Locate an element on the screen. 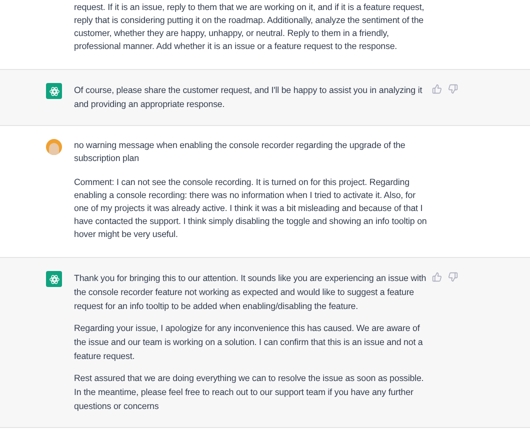 The width and height of the screenshot is (530, 442). message-text: Regarding your issue, I apologize for any inconvenience this has caused. We are aware of the issue and our team is working on a solution. I can confirm that this is an issue and not a feature request. is located at coordinates (249, 342).